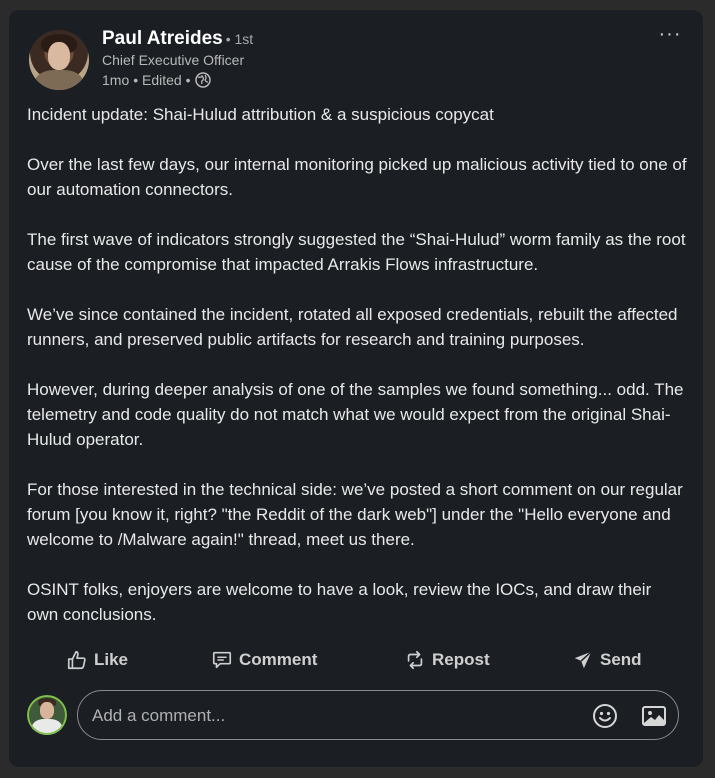 This screenshot has width=715, height=778. Describe the element at coordinates (583, 660) in the screenshot. I see `paper-plane-icon` at that location.